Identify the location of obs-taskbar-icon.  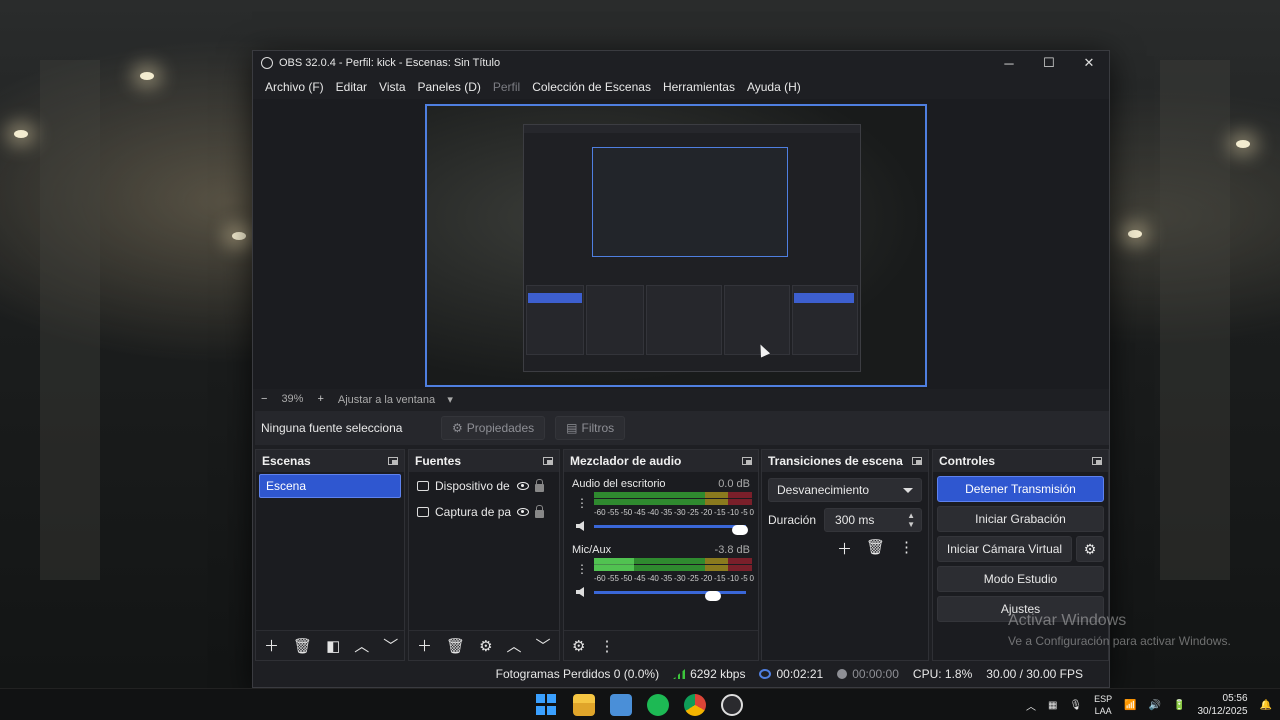
(732, 705).